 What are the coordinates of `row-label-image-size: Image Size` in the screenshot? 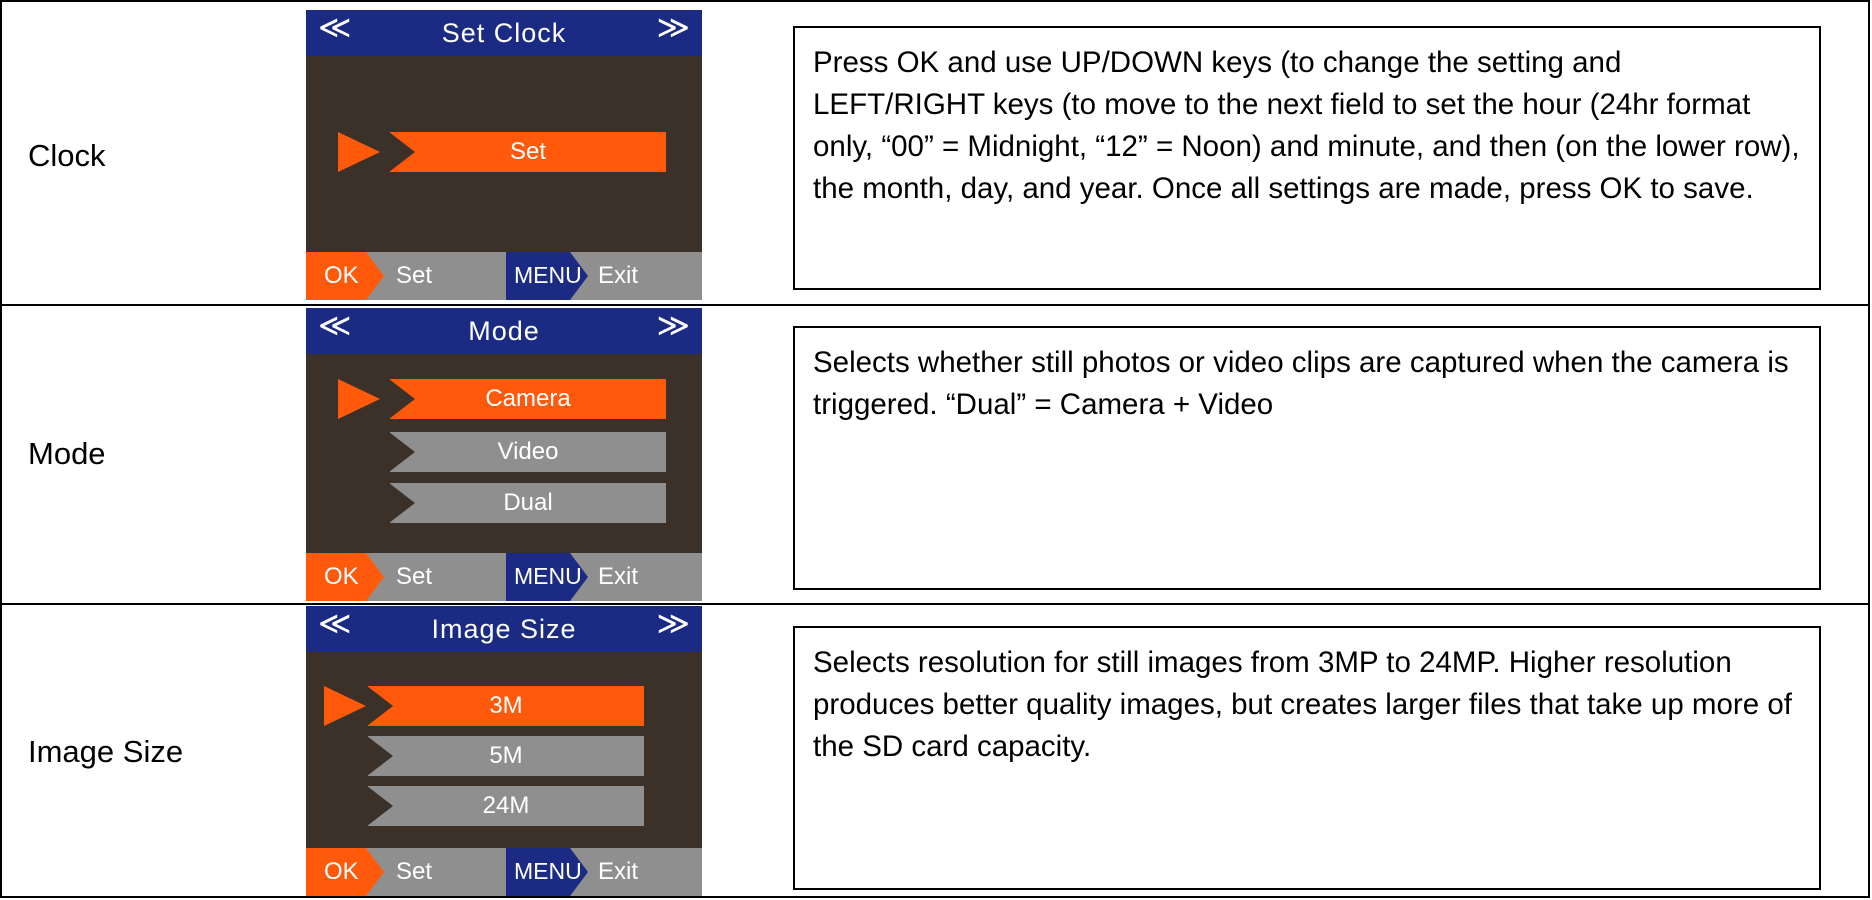 It's located at (106, 751).